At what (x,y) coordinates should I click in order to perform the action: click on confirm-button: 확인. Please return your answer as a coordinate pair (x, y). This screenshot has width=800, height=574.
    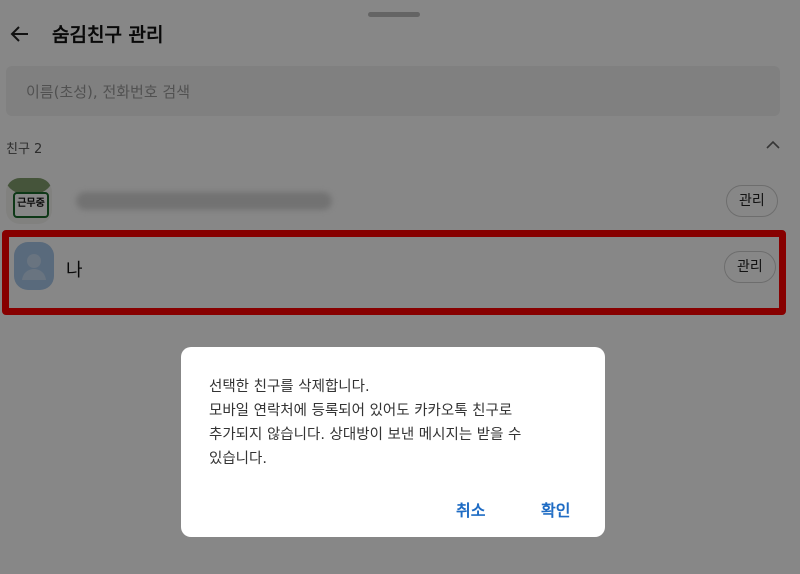
    Looking at the image, I should click on (555, 509).